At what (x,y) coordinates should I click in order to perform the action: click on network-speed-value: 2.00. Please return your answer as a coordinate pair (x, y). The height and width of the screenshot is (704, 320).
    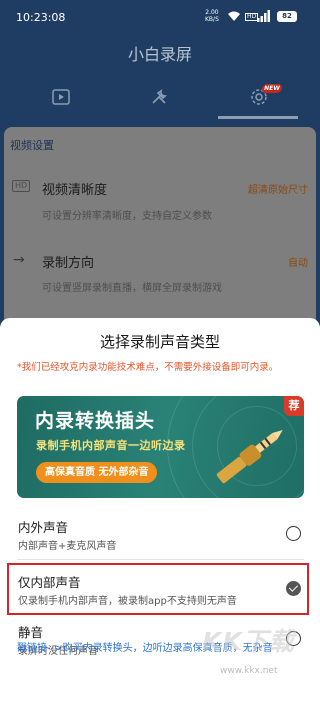
    Looking at the image, I should click on (212, 12).